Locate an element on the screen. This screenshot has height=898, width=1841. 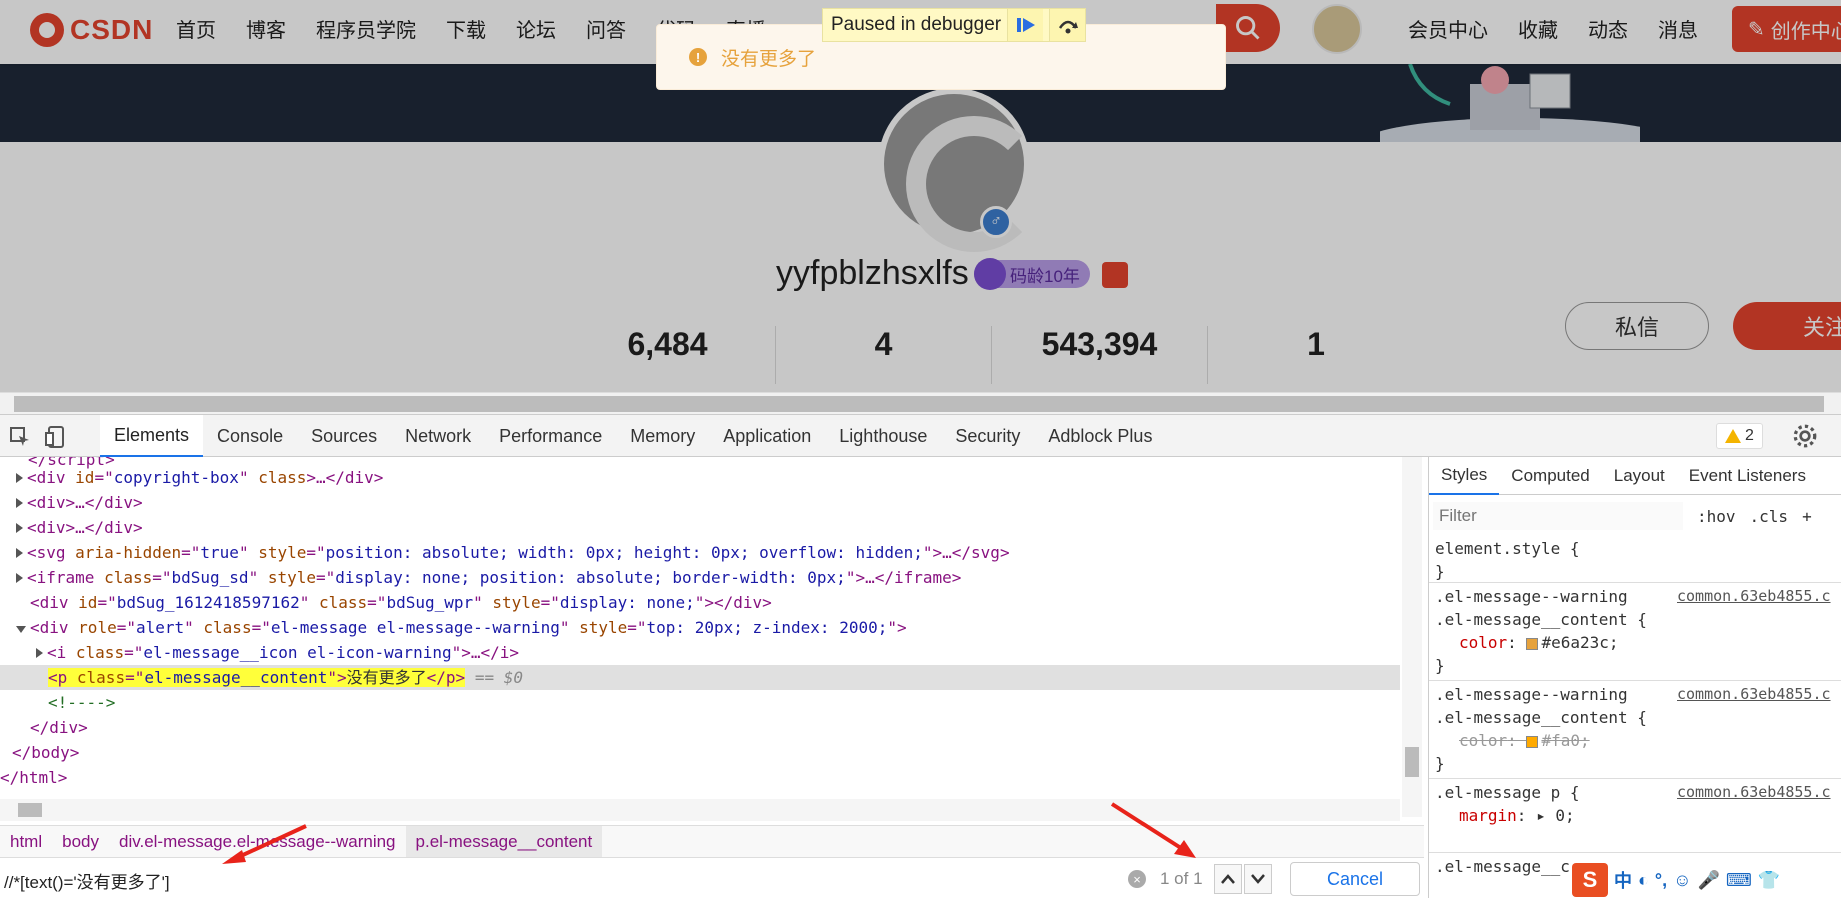
attr-value: bdSug_1612418597162 is located at coordinates (208, 602).